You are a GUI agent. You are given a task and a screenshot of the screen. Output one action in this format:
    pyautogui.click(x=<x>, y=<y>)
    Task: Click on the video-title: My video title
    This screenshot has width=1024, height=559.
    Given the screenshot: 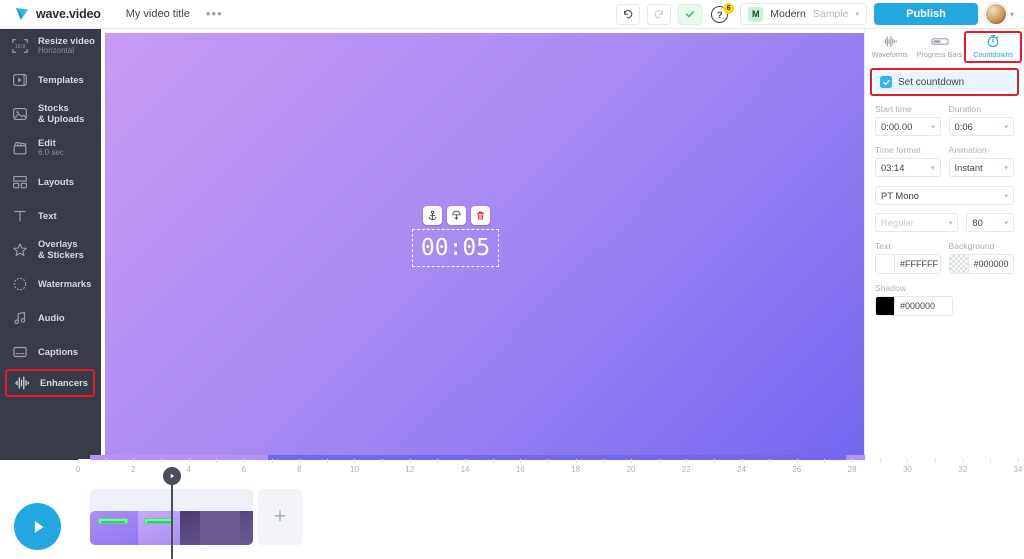 What is the action you would take?
    pyautogui.click(x=158, y=14)
    